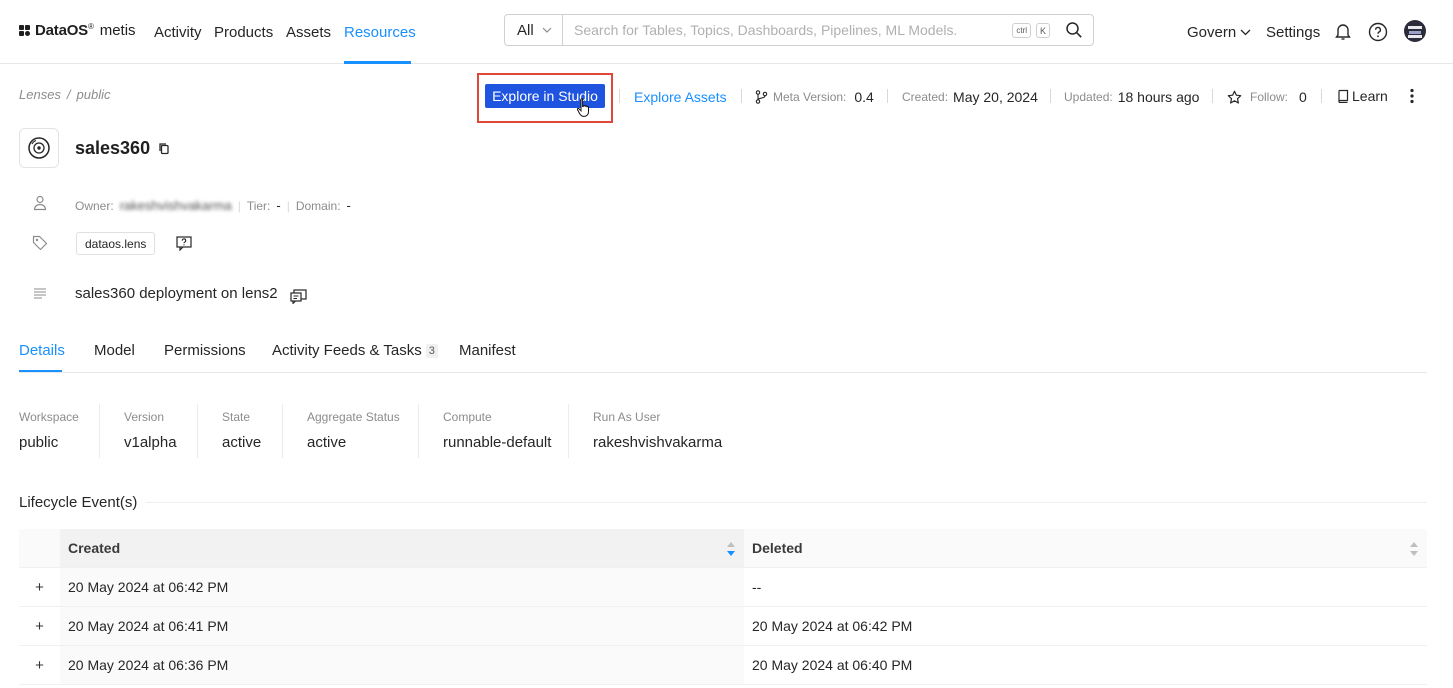 Image resolution: width=1453 pixels, height=688 pixels. Describe the element at coordinates (1343, 96) in the screenshot. I see `book-icon` at that location.